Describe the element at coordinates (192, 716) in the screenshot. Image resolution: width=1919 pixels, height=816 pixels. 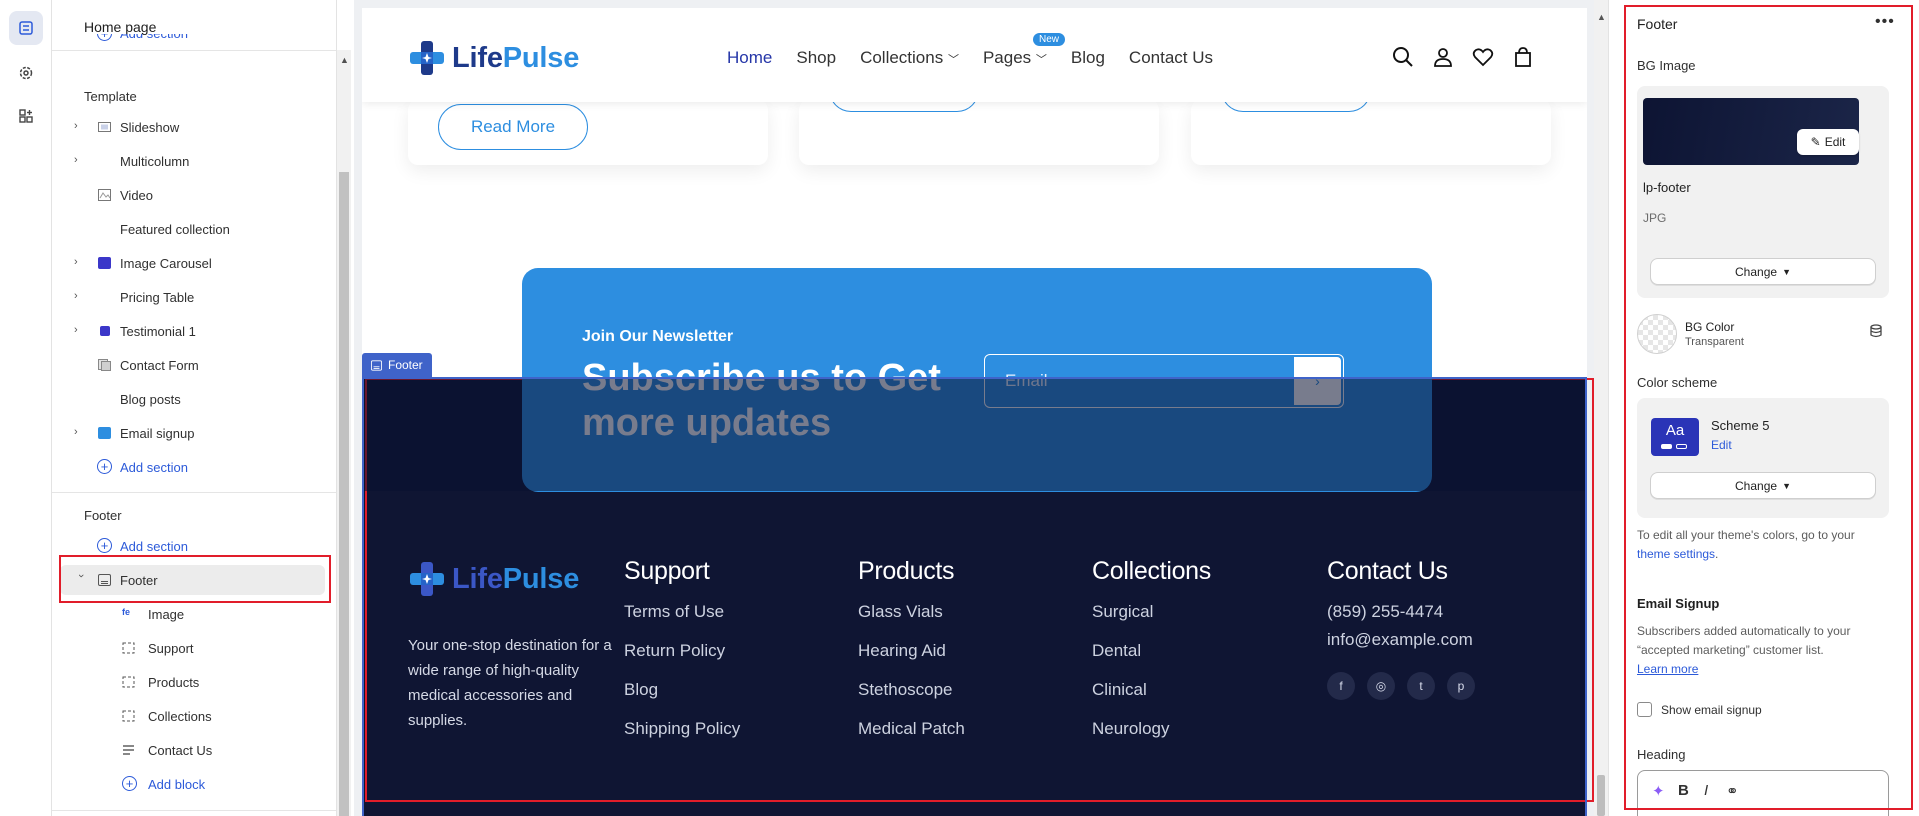
I see `block-collections: Collections` at that location.